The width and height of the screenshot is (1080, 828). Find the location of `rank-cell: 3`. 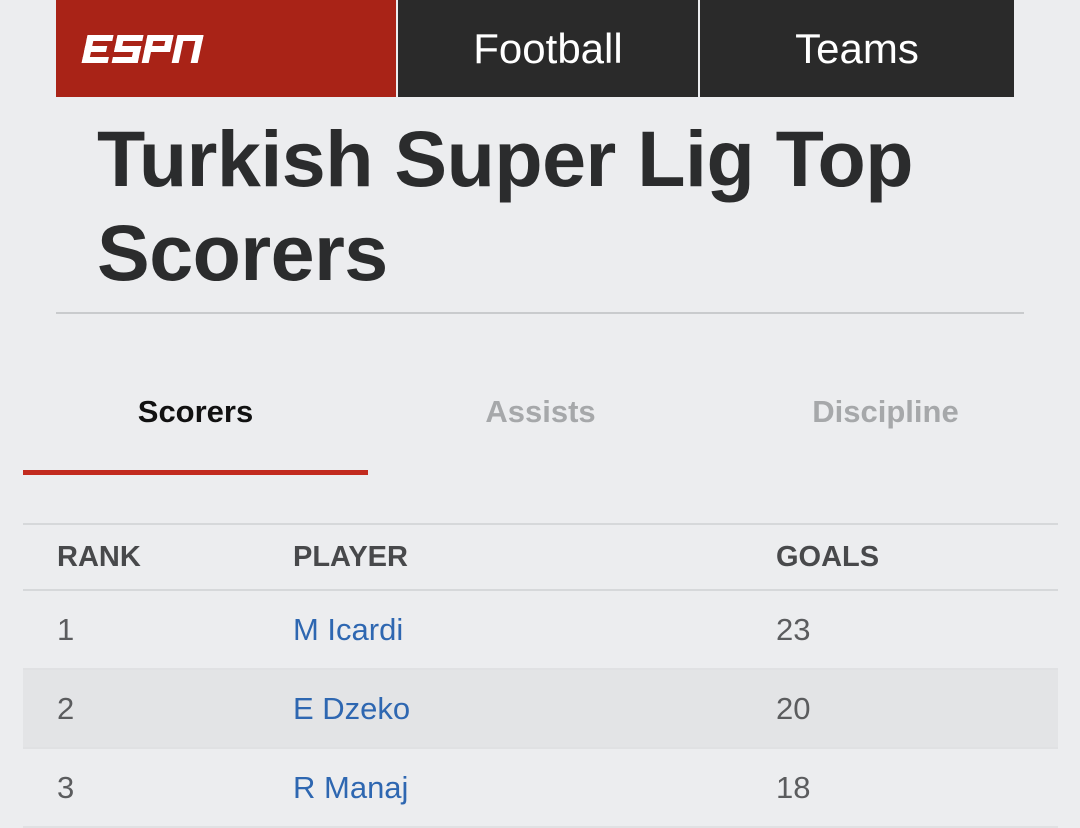

rank-cell: 3 is located at coordinates (66, 787).